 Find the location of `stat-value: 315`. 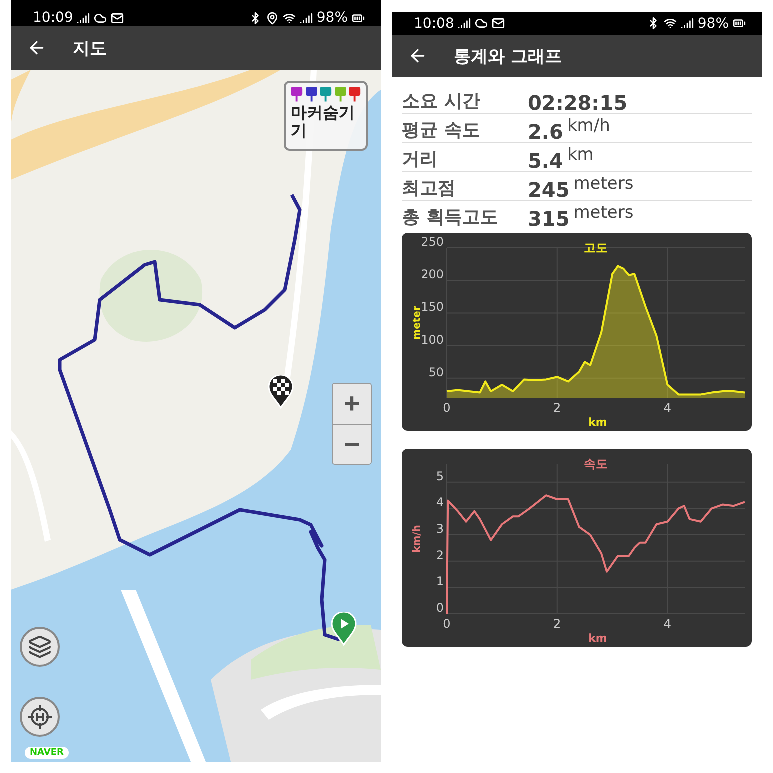

stat-value: 315 is located at coordinates (549, 219).